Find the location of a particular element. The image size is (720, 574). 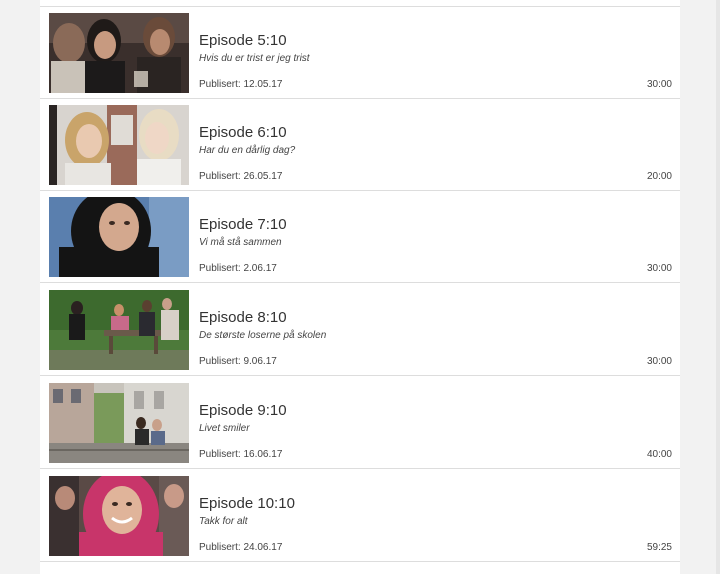

street-steps-image is located at coordinates (119, 423).